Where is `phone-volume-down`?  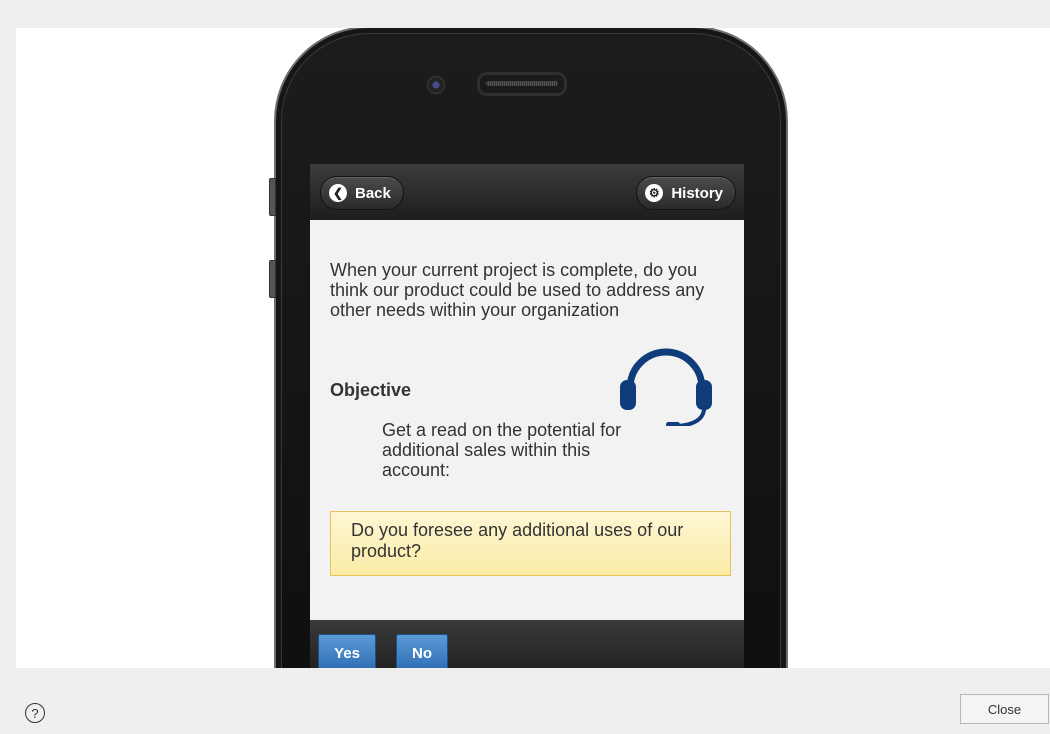
phone-volume-down is located at coordinates (272, 279).